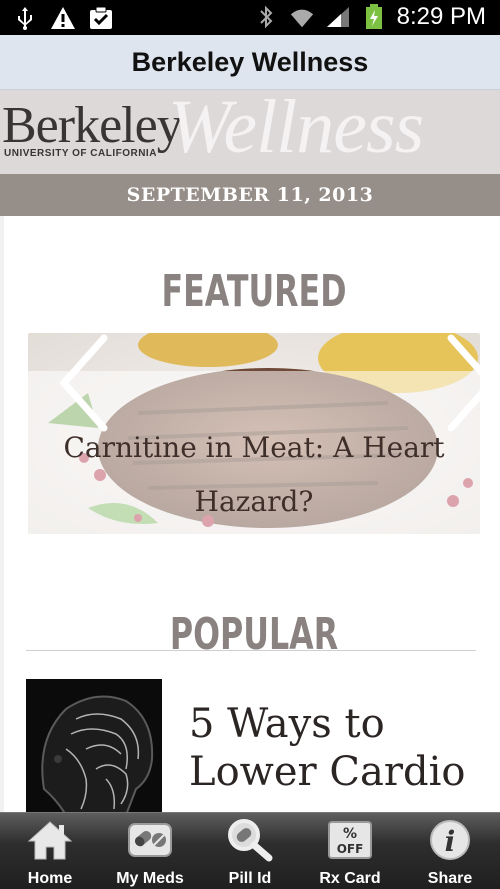  What do you see at coordinates (461, 383) in the screenshot?
I see `chevron-right-icon` at bounding box center [461, 383].